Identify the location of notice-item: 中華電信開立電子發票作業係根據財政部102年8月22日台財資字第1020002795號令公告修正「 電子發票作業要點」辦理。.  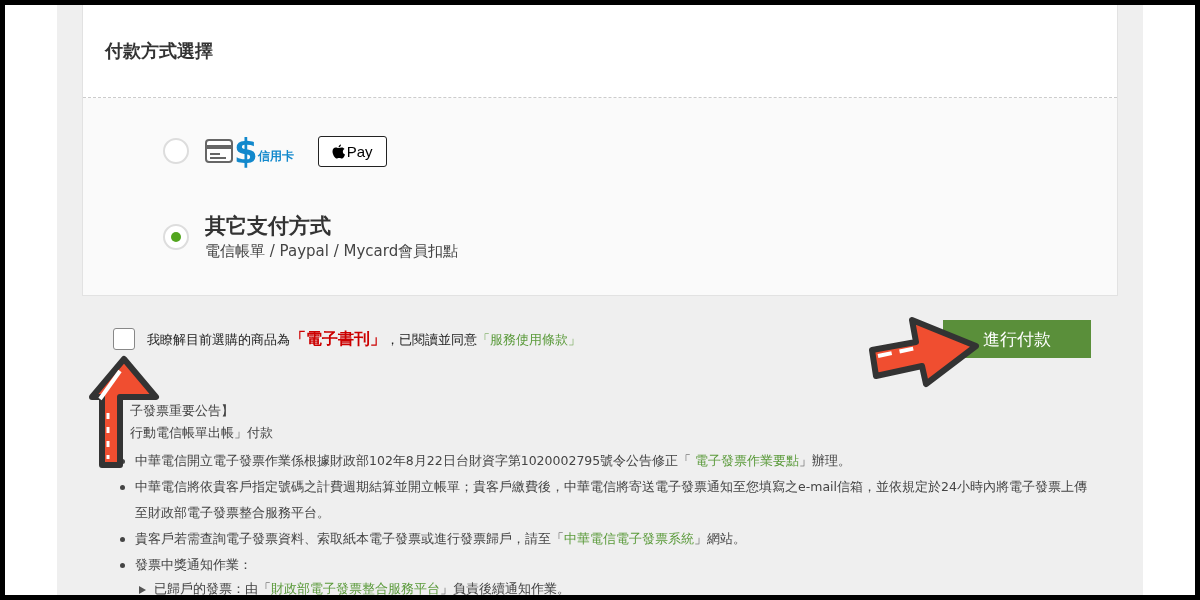
(493, 461).